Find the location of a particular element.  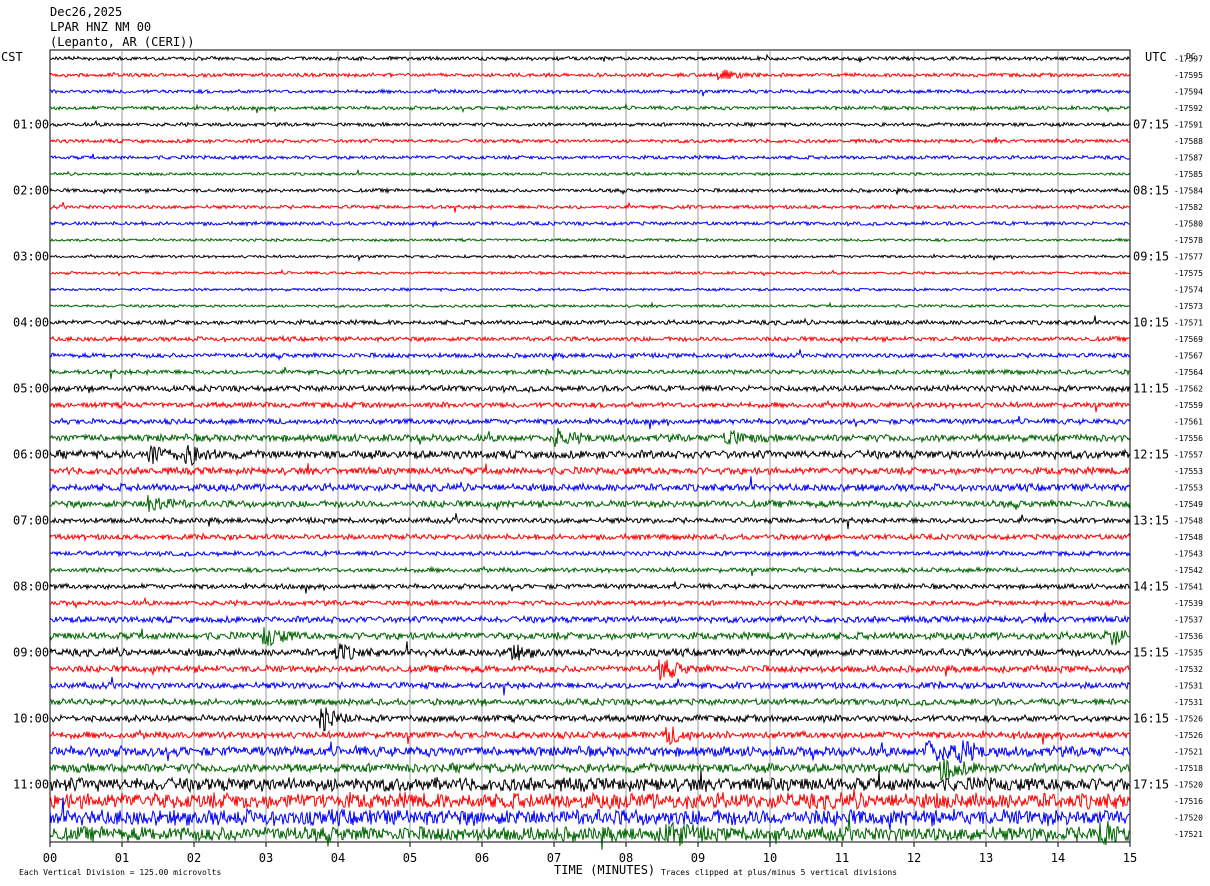

x-tick-label: 09 is located at coordinates (698, 858).